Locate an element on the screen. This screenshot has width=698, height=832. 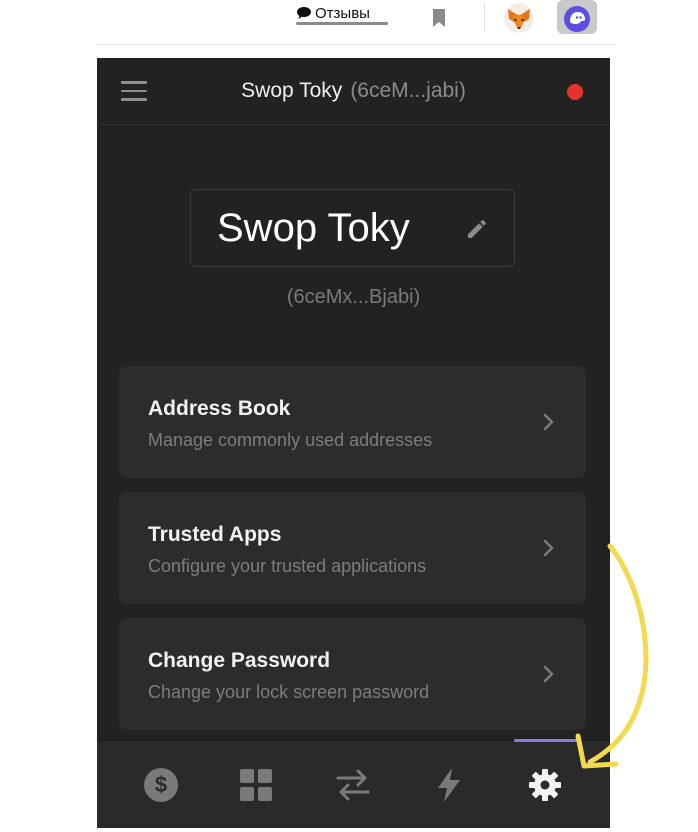
nav-tab-activity is located at coordinates (449, 785).